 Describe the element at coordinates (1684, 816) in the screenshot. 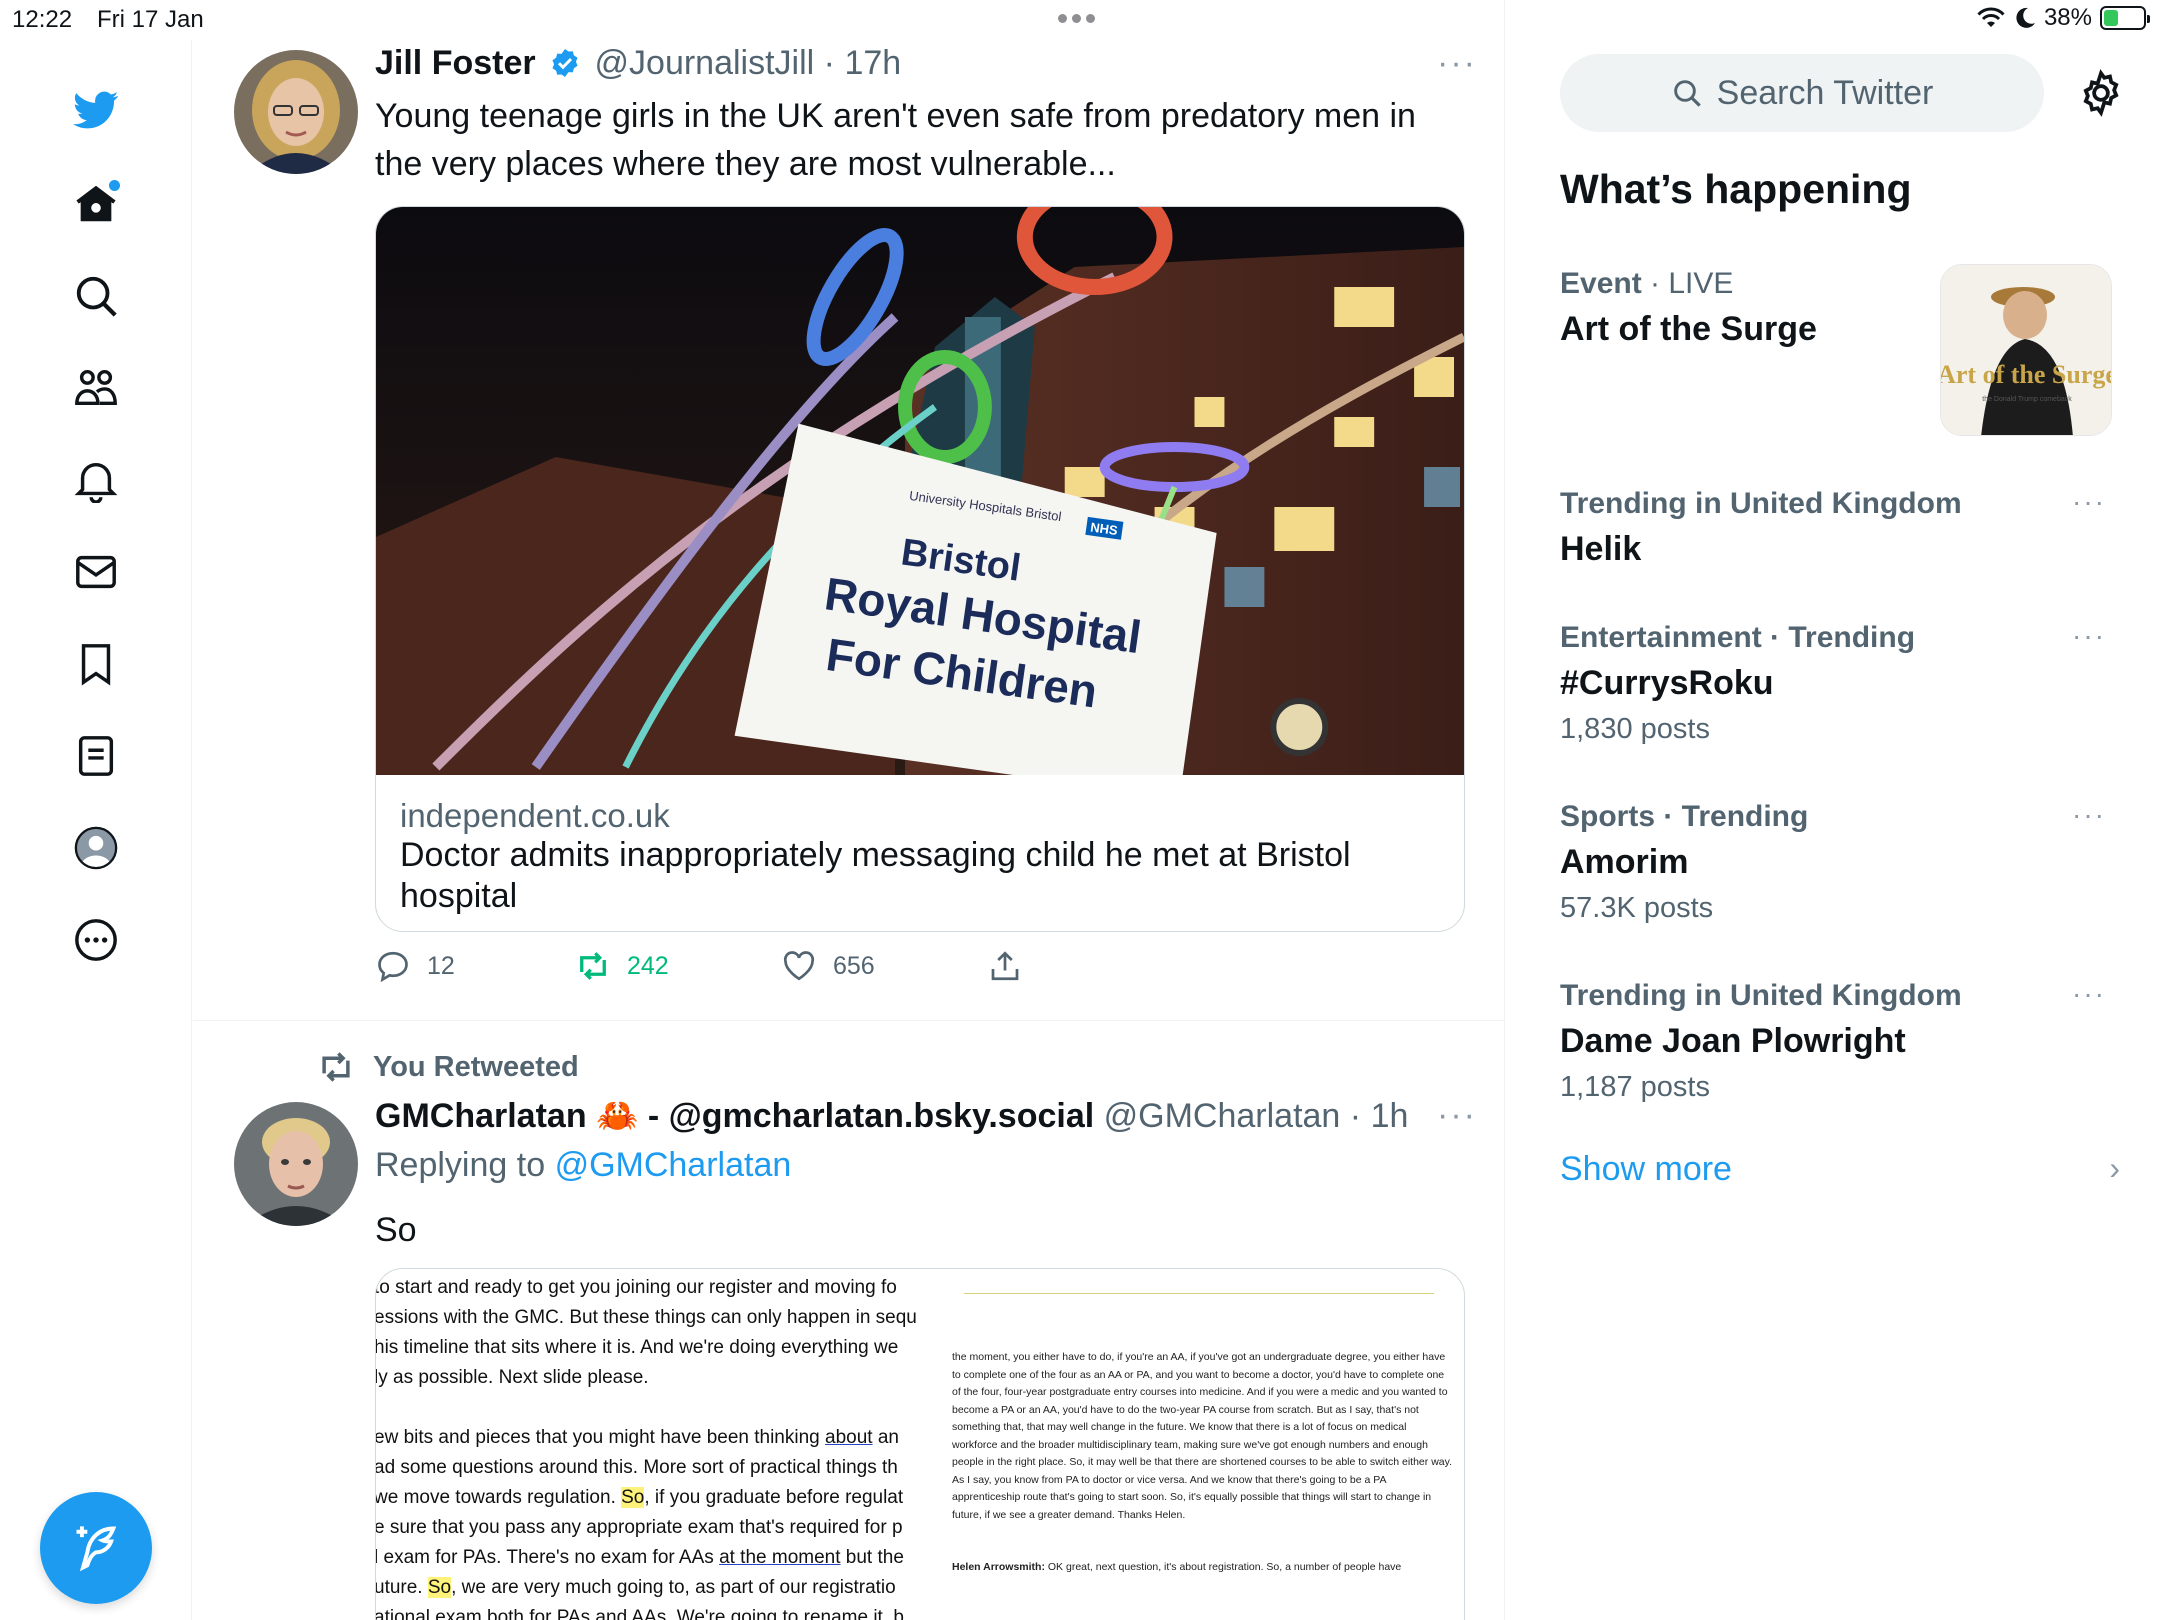

I see `trend-context: Sports · Trending` at that location.